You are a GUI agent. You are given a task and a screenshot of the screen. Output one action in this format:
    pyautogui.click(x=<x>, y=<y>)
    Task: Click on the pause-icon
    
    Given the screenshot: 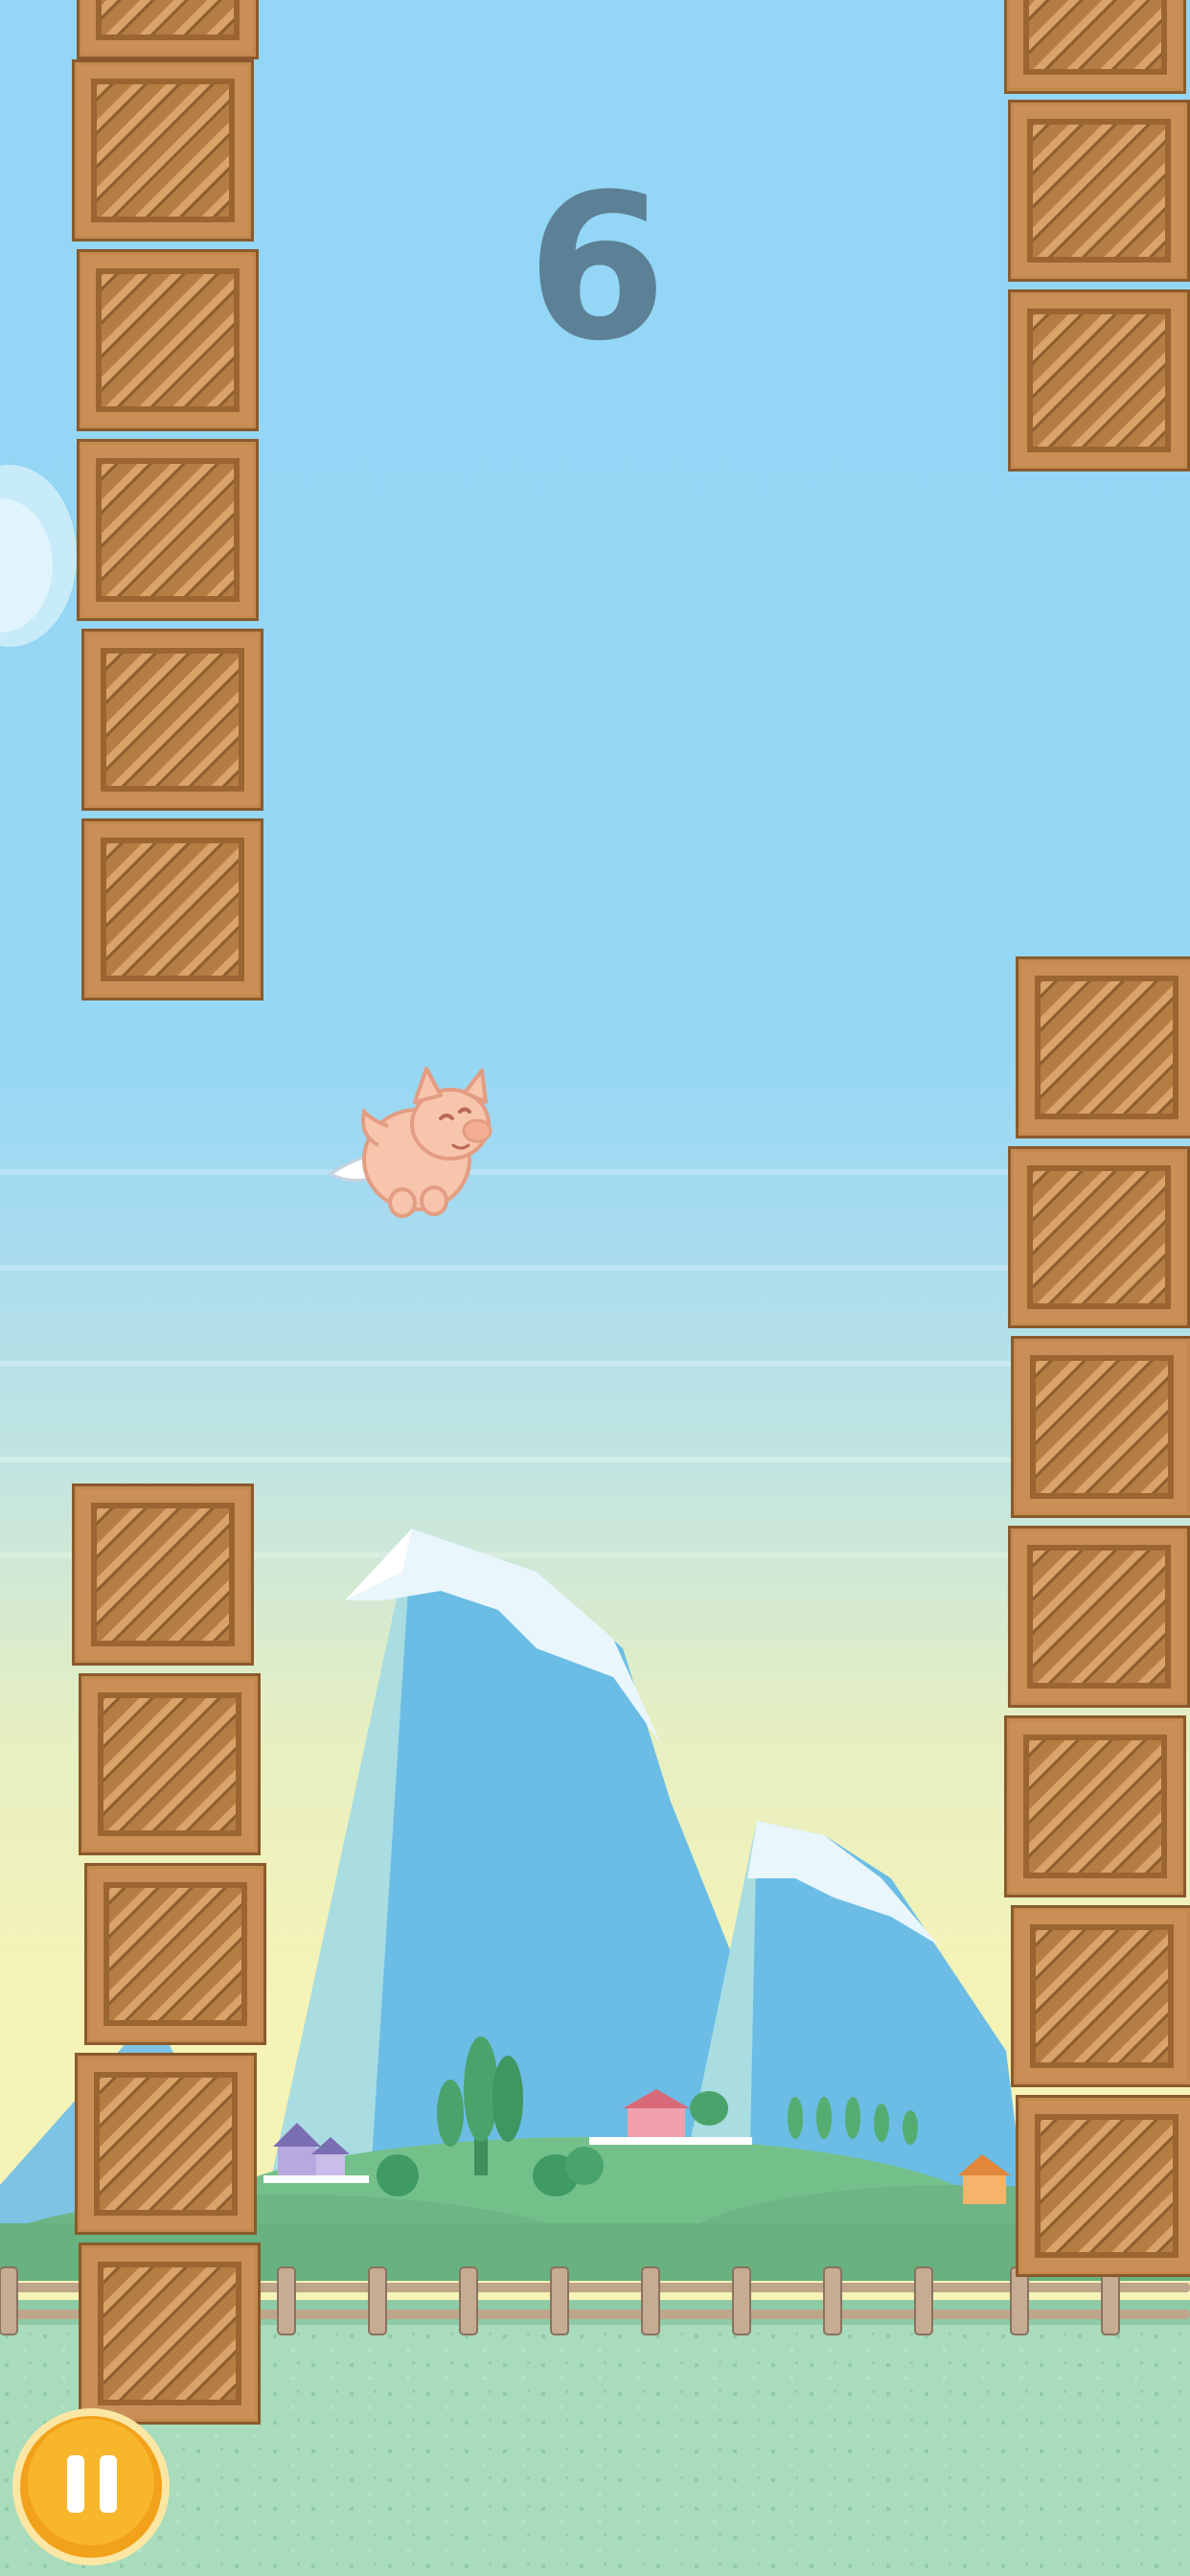 What is the action you would take?
    pyautogui.click(x=91, y=2486)
    